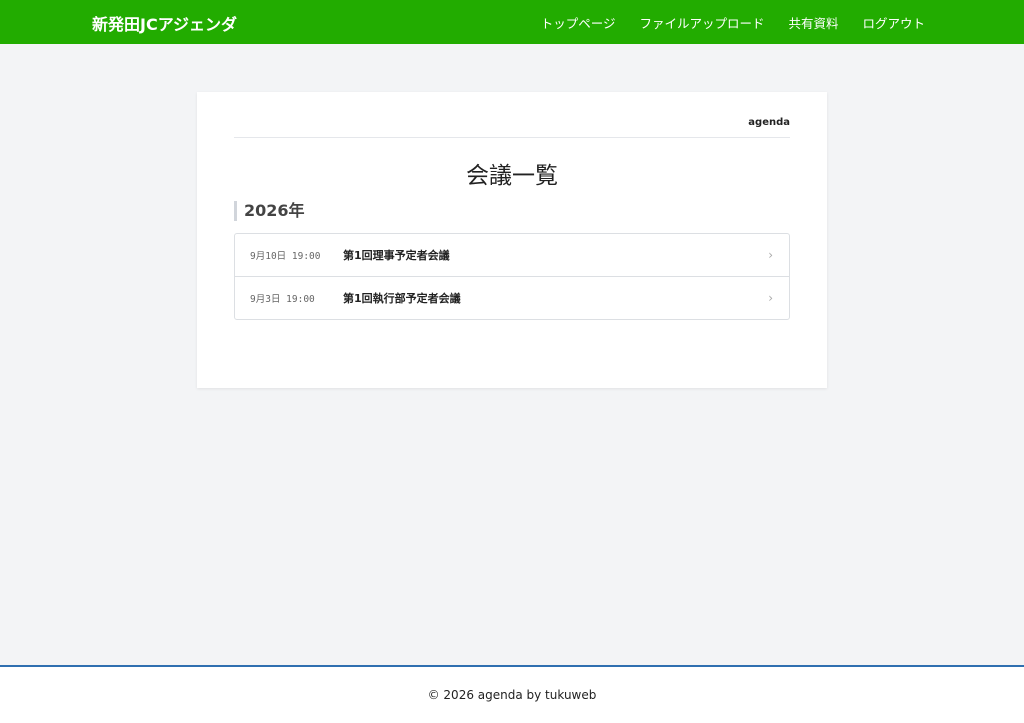 This screenshot has height=723, width=1024. Describe the element at coordinates (813, 22) in the screenshot. I see `nav-link-shared-documents: 共有資料` at that location.